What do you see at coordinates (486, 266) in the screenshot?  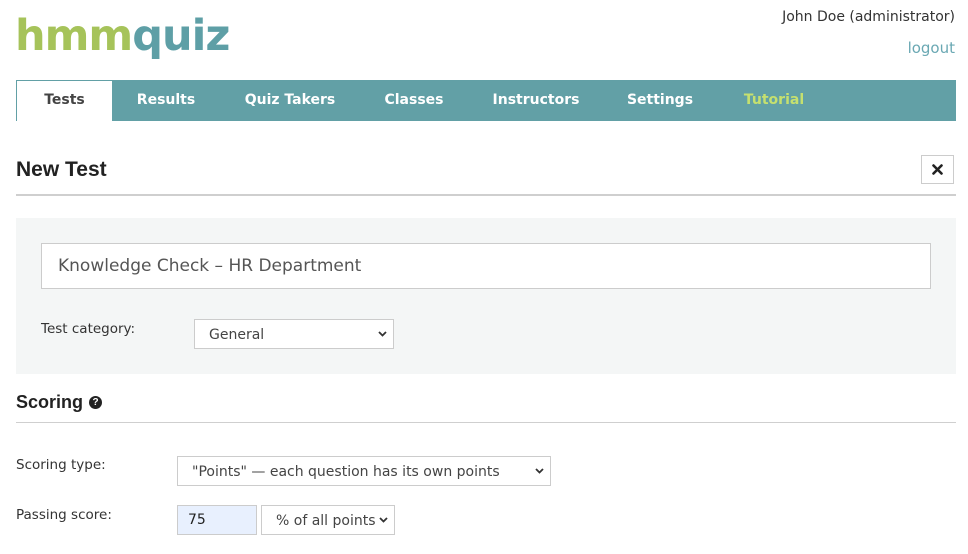 I see `test-title-input: Knowledge Check – HR Department` at bounding box center [486, 266].